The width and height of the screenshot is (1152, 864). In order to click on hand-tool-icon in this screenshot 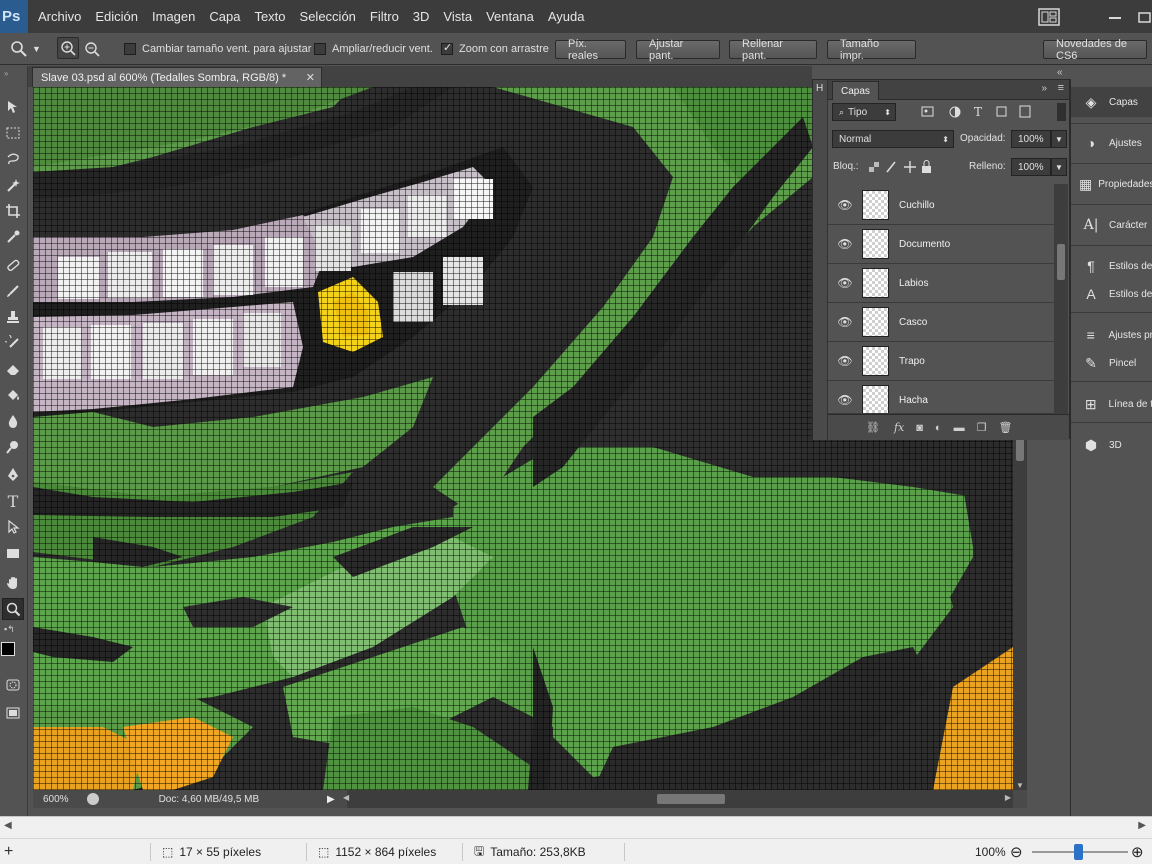, I will do `click(13, 583)`.